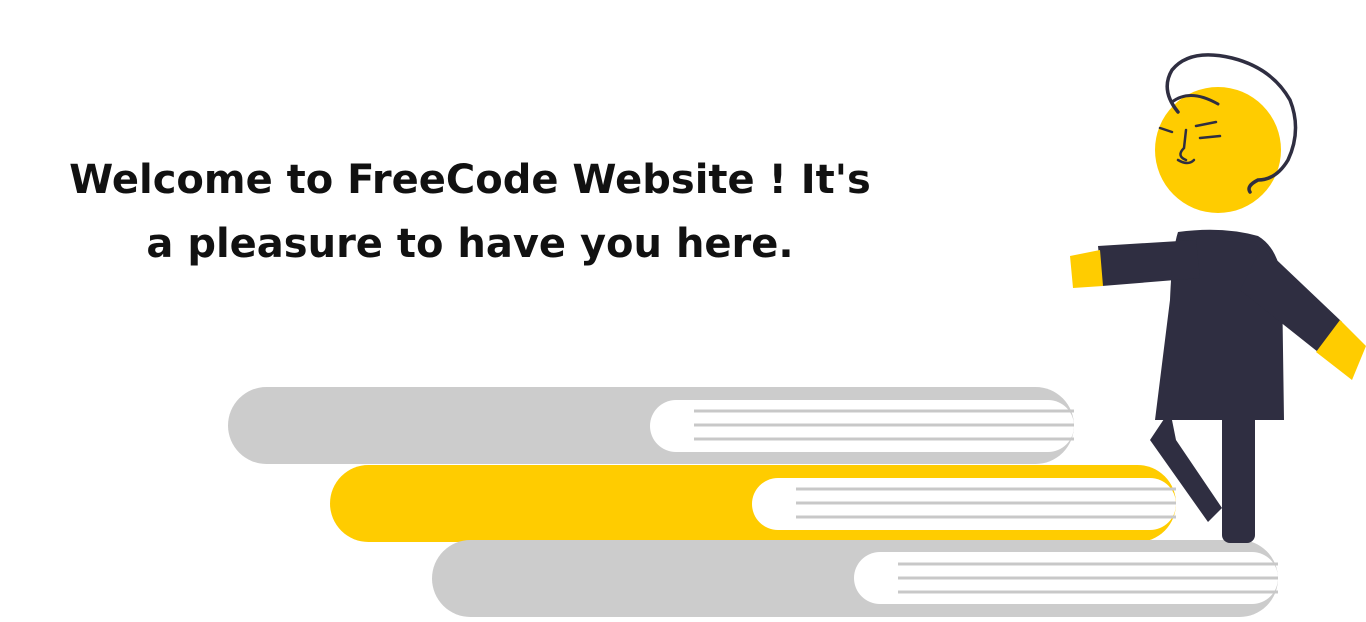 This screenshot has height=622, width=1366. I want to click on book-bottom, so click(855, 578).